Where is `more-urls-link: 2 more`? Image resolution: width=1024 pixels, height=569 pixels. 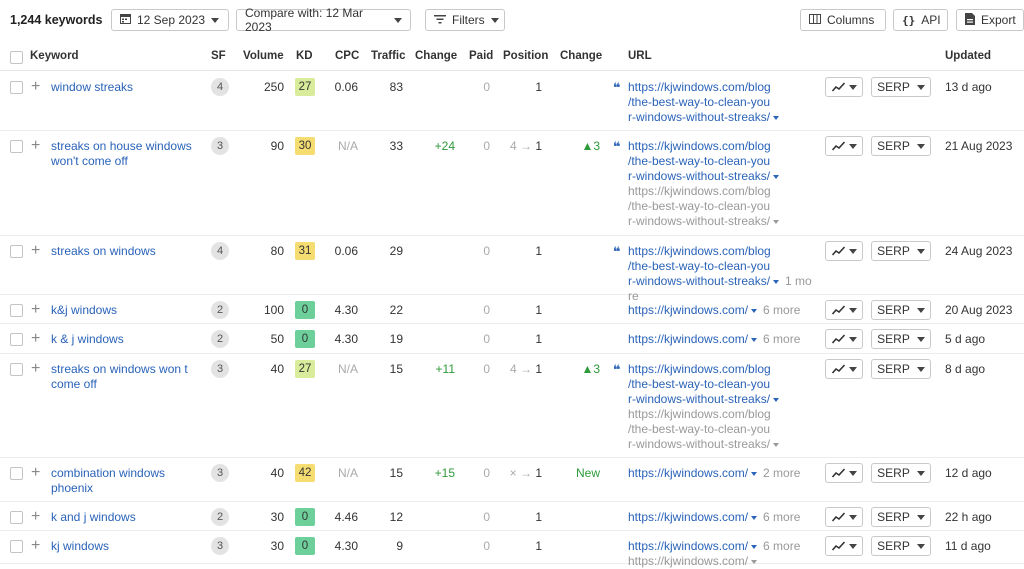 more-urls-link: 2 more is located at coordinates (781, 473).